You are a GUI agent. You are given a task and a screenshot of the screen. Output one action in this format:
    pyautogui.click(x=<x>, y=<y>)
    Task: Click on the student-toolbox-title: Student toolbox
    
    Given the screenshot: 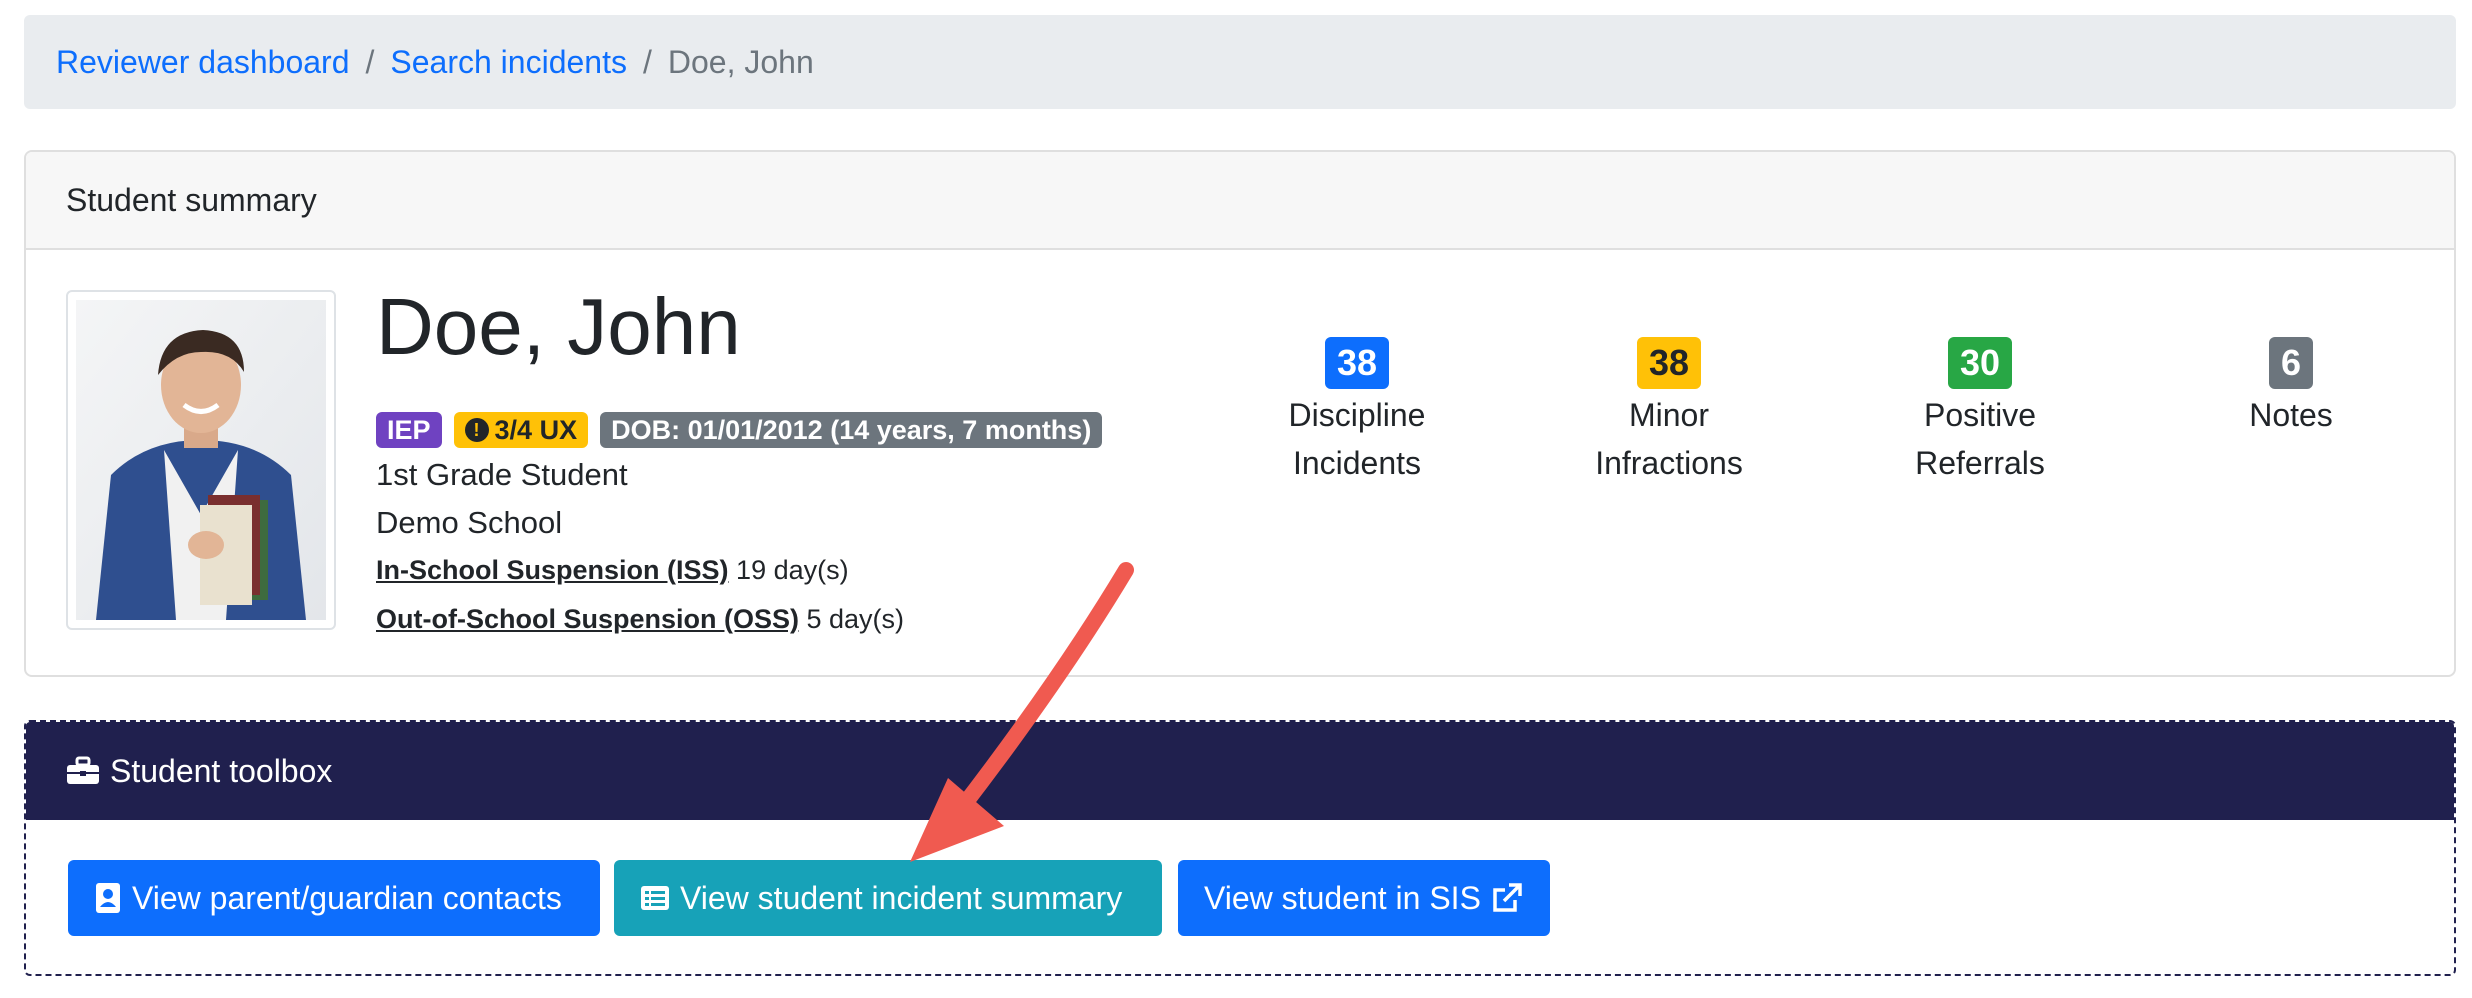 What is the action you would take?
    pyautogui.click(x=221, y=770)
    